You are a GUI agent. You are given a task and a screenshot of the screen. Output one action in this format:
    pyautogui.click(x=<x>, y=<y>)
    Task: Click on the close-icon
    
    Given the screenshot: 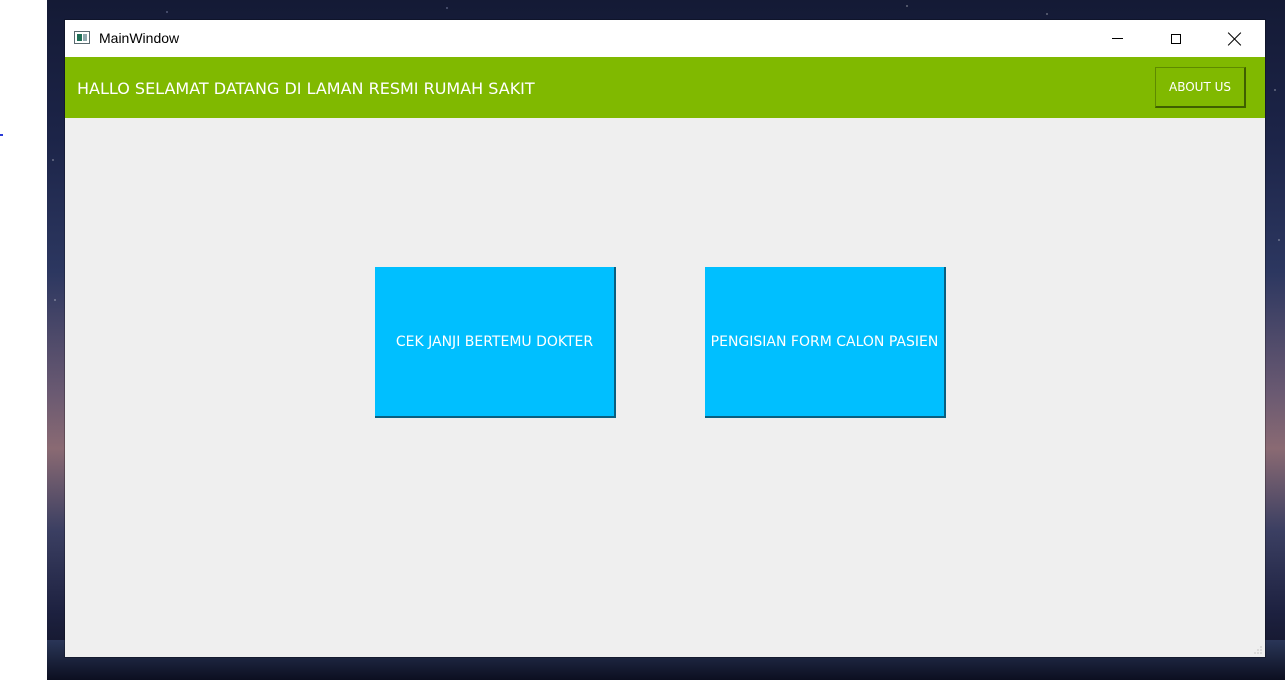 What is the action you would take?
    pyautogui.click(x=1235, y=39)
    